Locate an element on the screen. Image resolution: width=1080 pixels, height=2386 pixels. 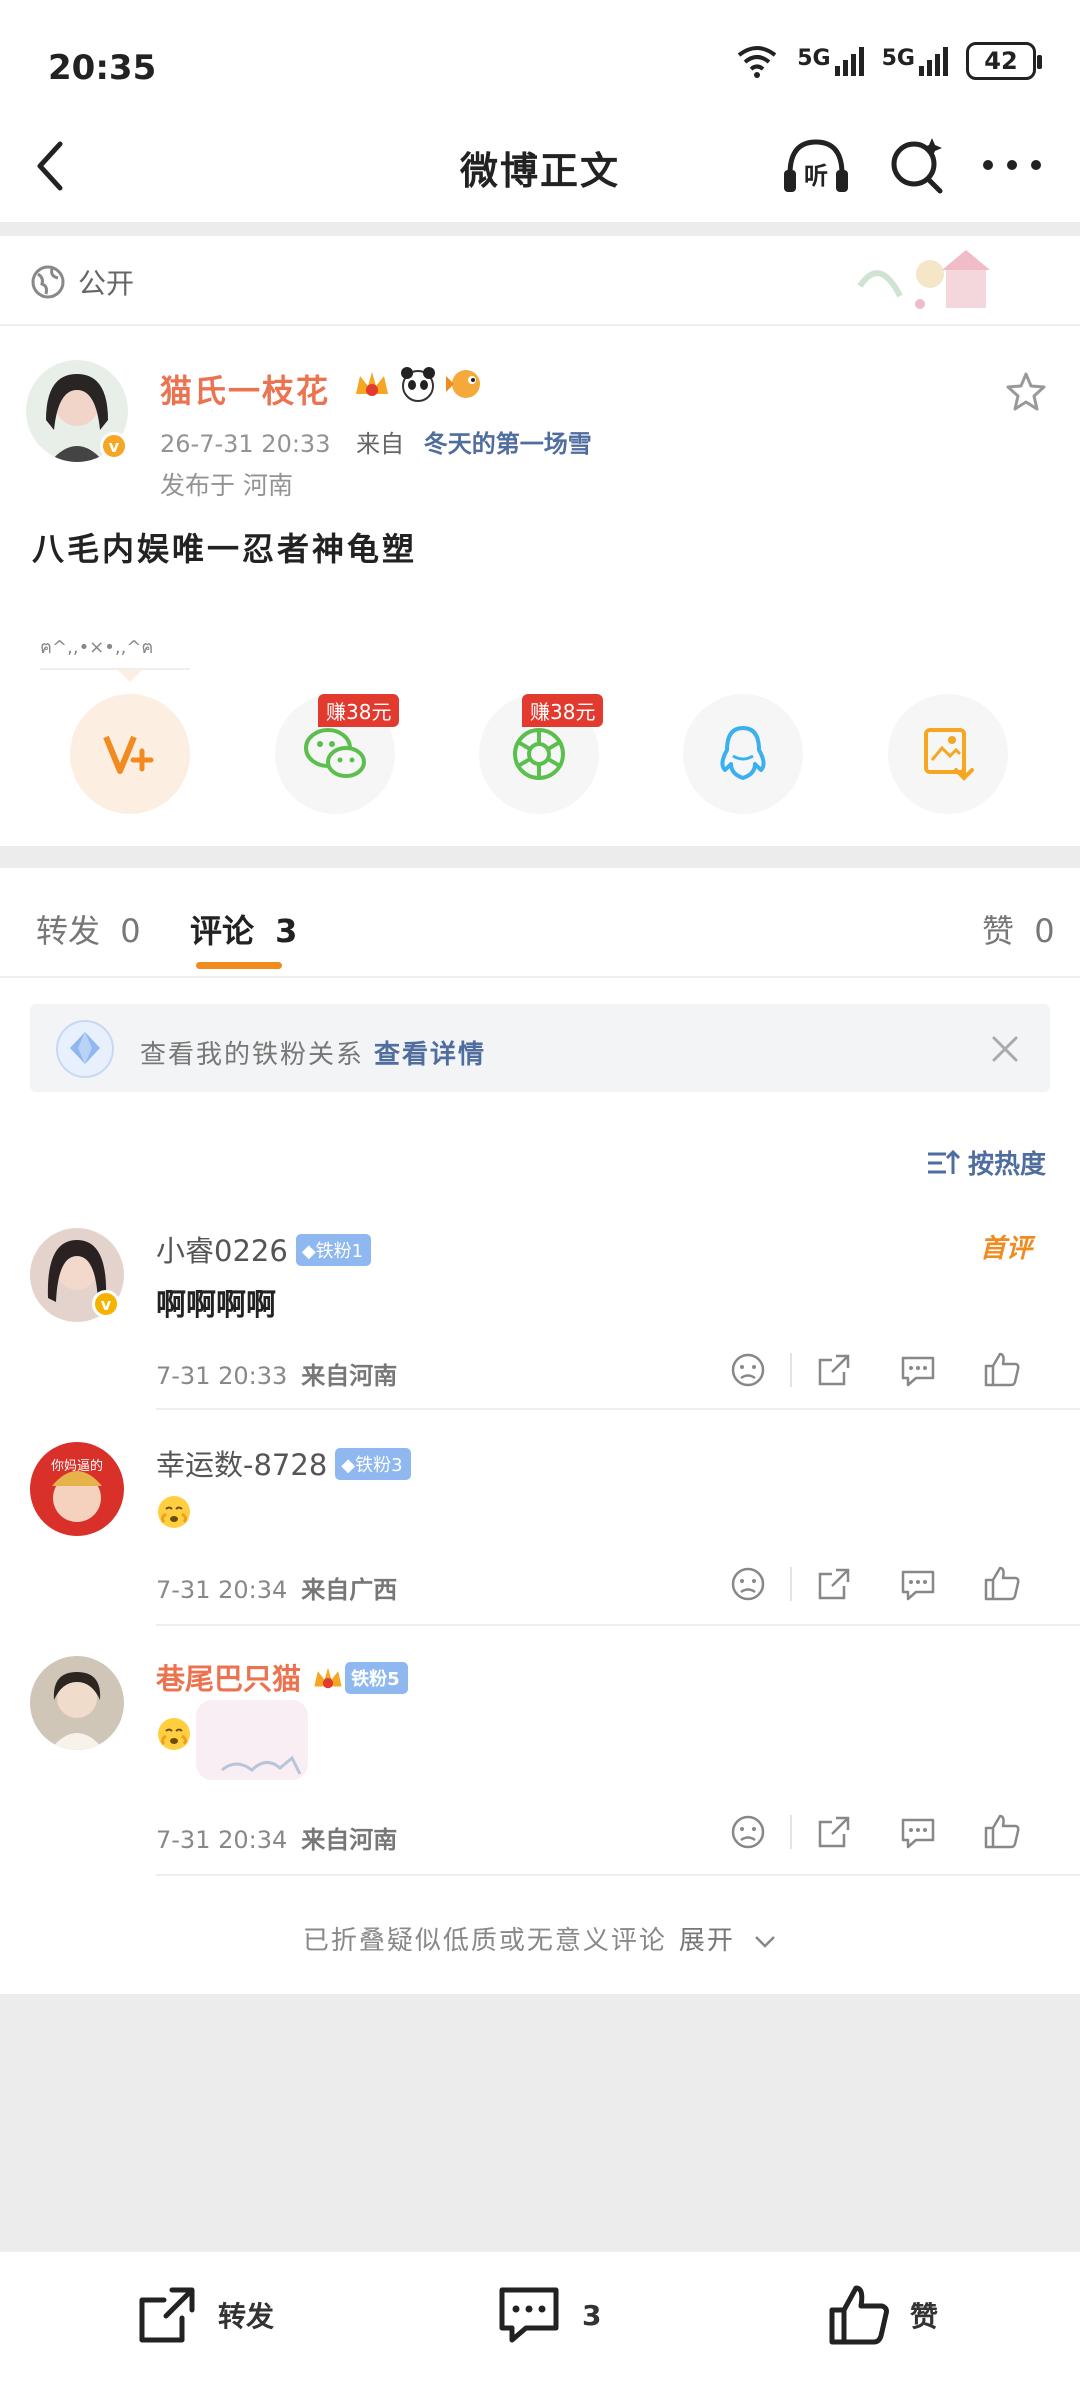
qq-icon is located at coordinates (743, 753).